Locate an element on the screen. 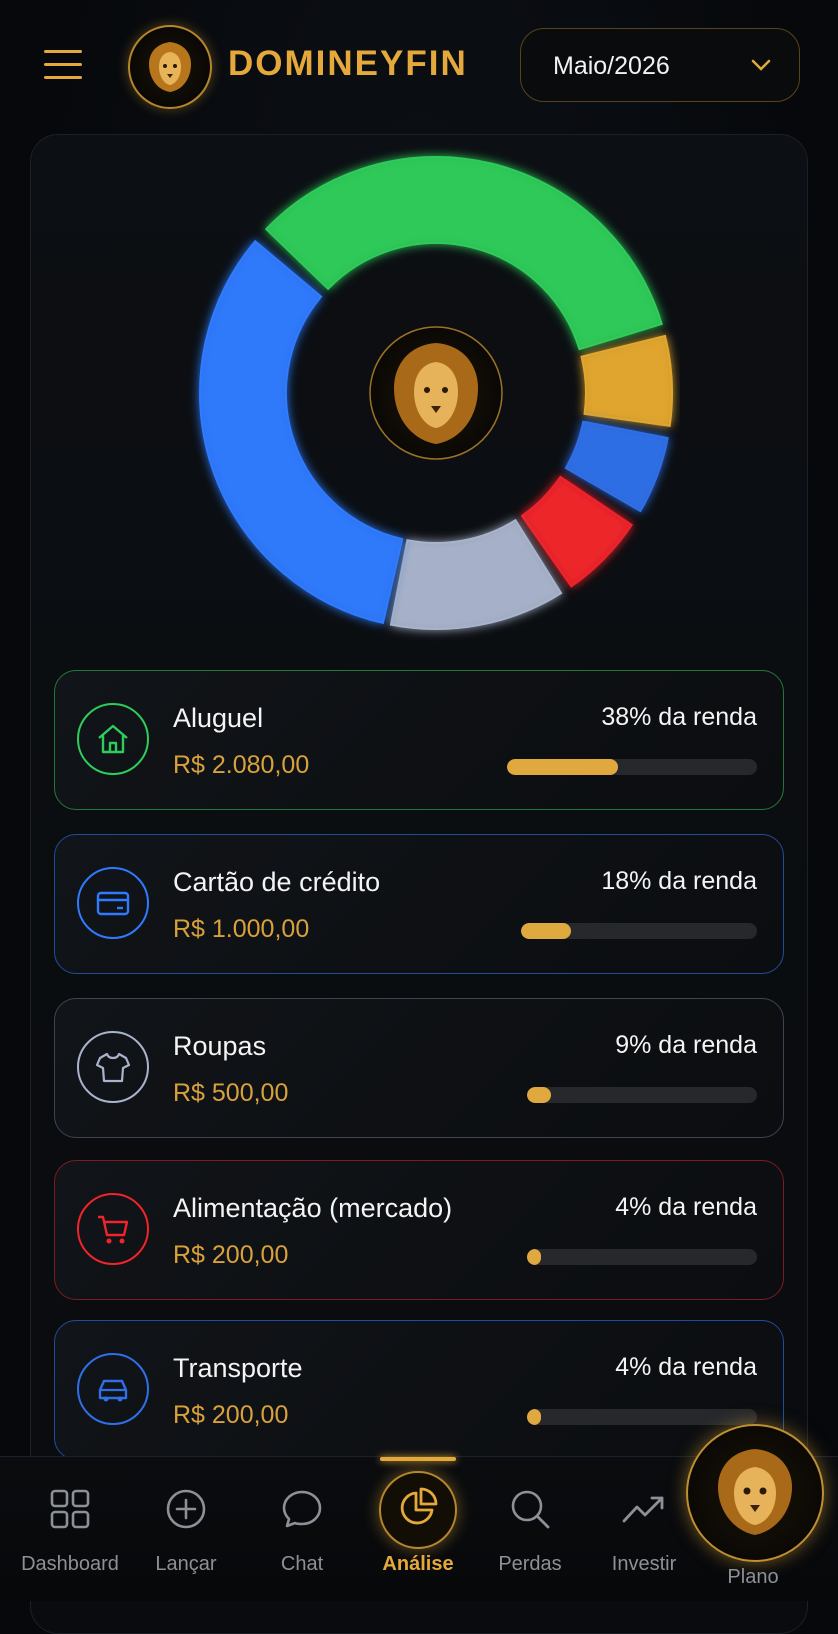 The width and height of the screenshot is (838, 1634). nav-plano-label: Plano is located at coordinates (753, 1577).